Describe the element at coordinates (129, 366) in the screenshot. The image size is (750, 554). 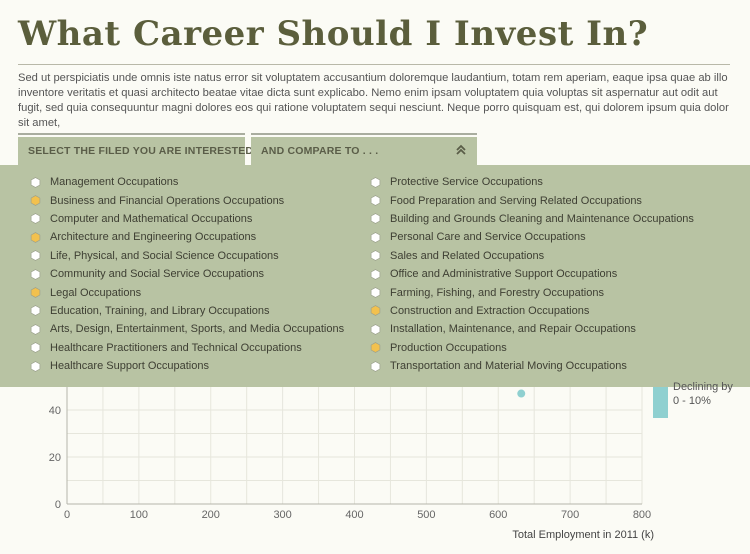
I see `occupation-option-label: Healthcare Support Occupations` at that location.